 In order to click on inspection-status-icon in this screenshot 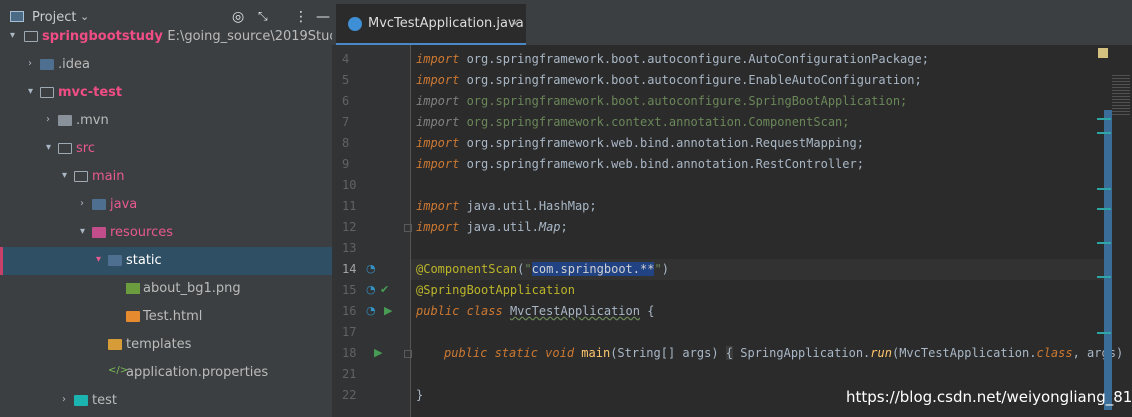, I will do `click(1103, 53)`.